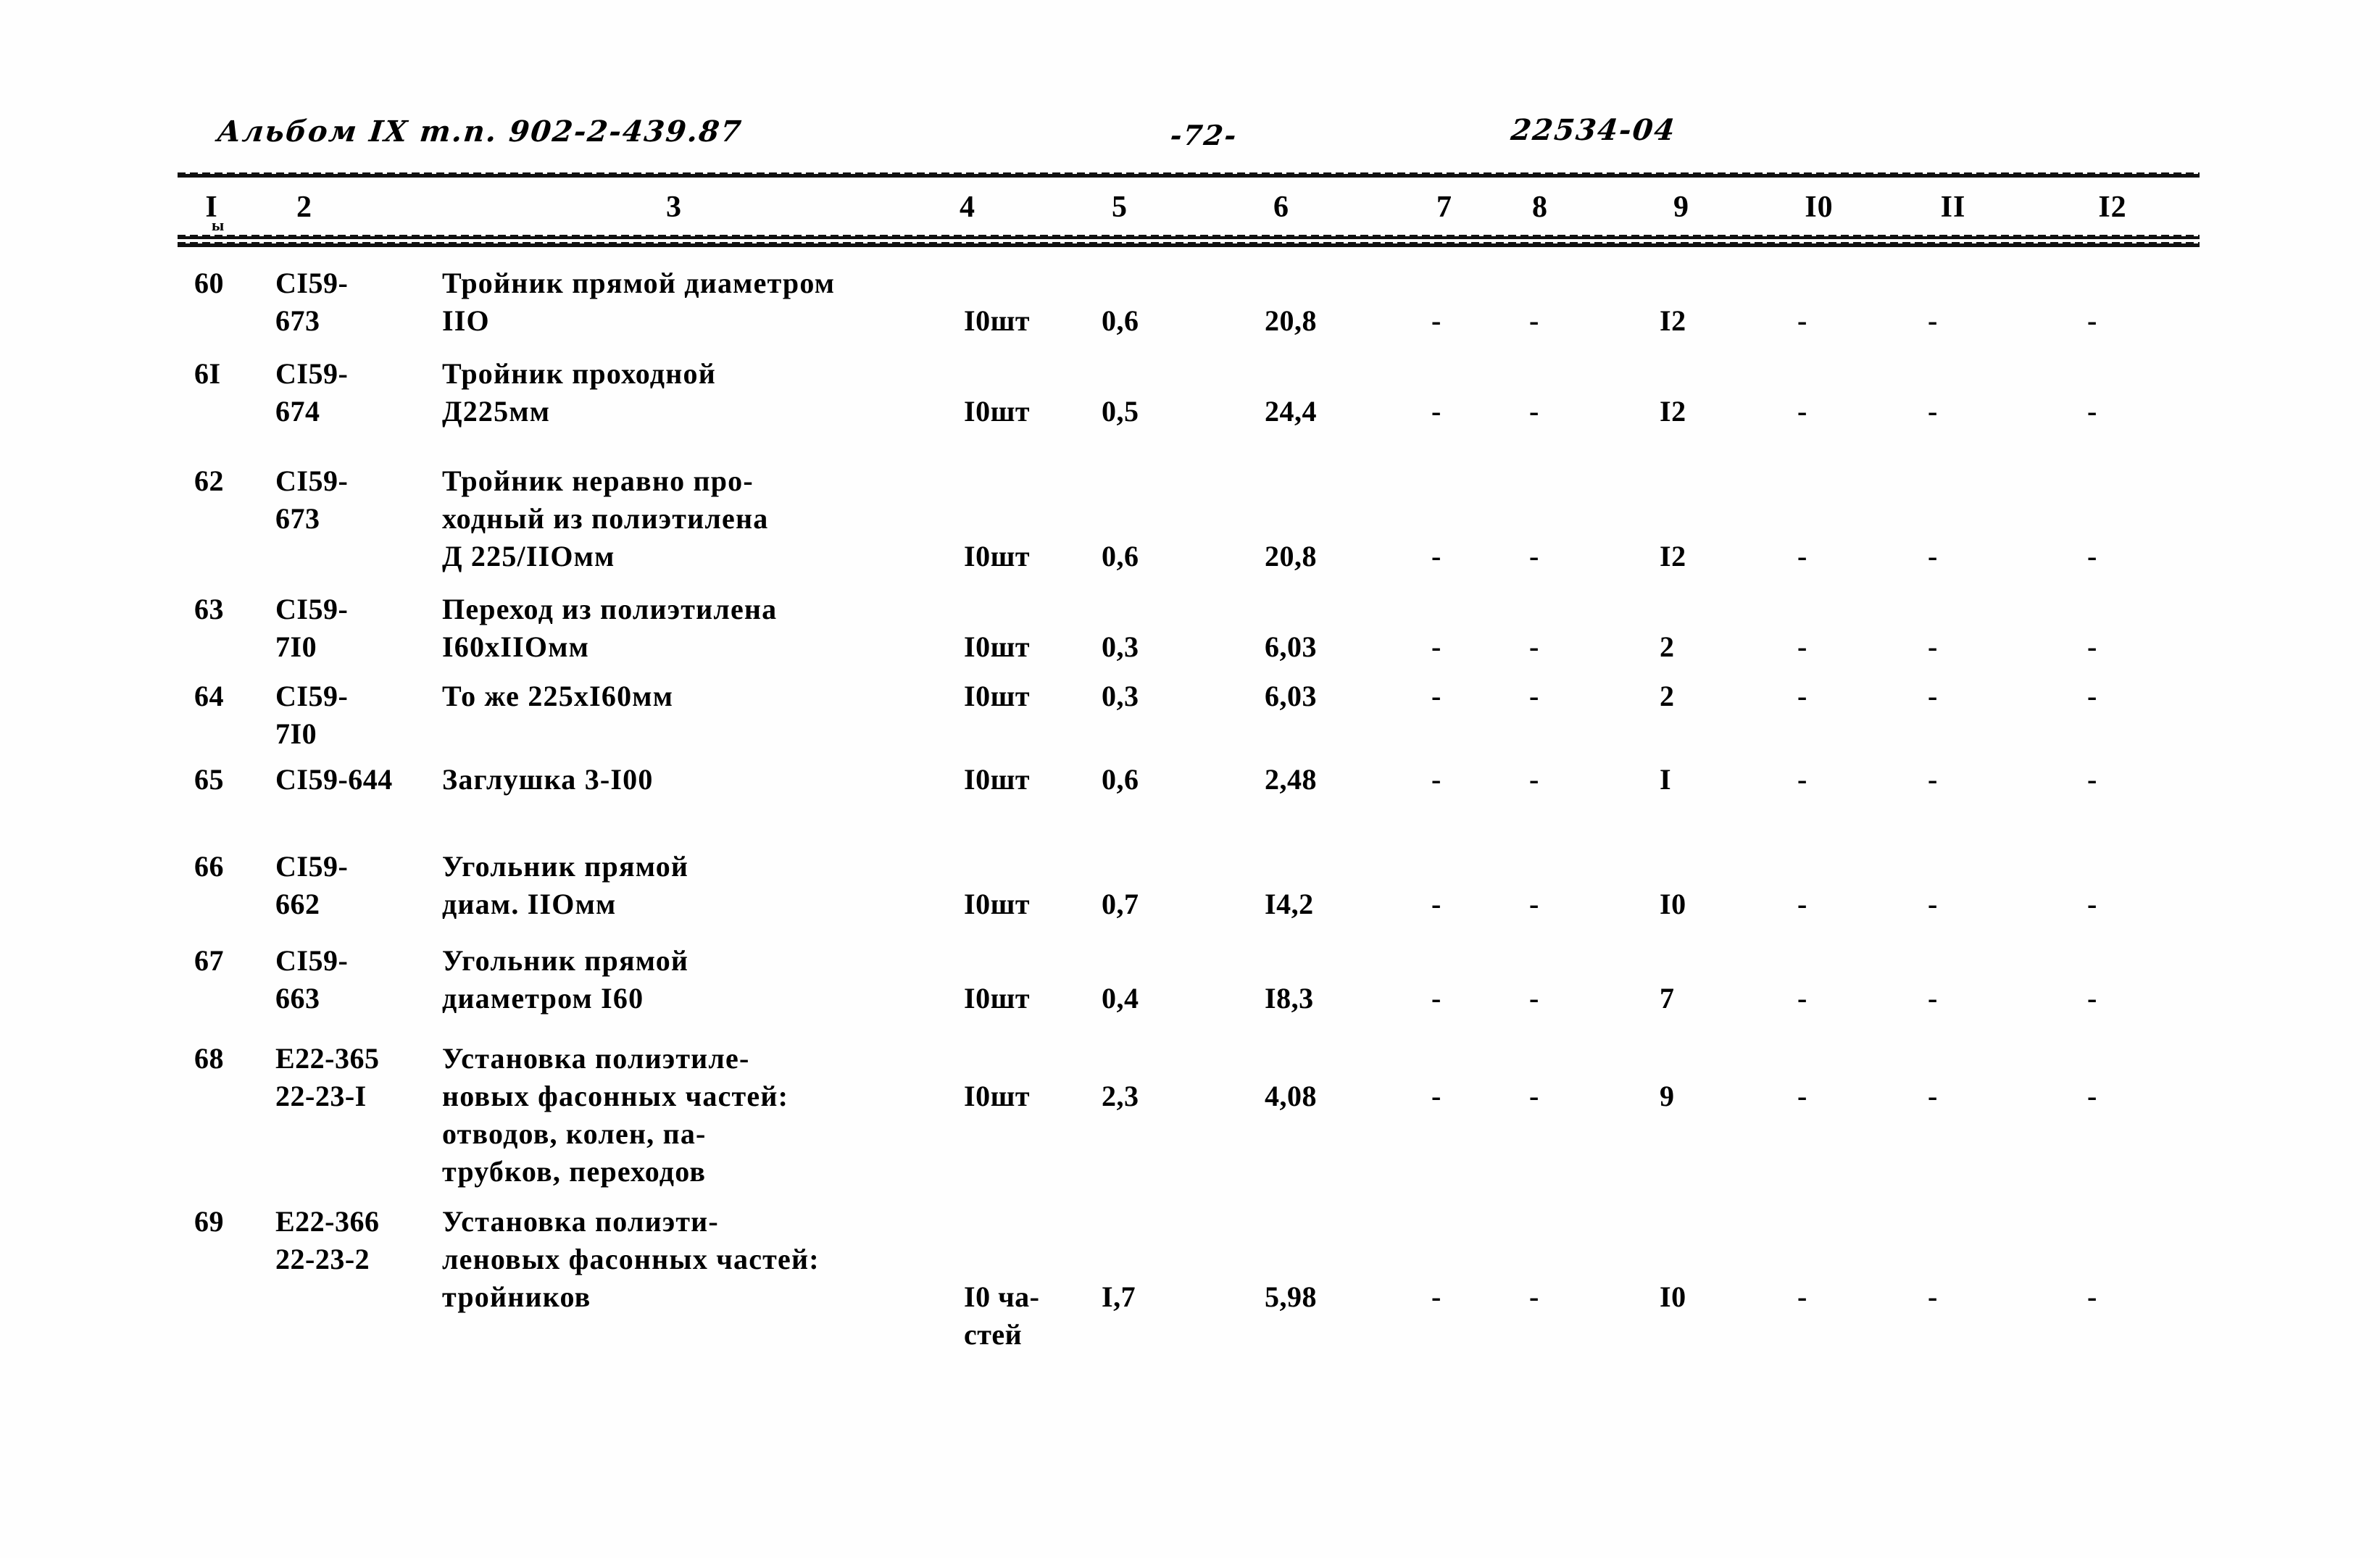 The width and height of the screenshot is (2380, 1558). What do you see at coordinates (1120, 998) in the screenshot?
I see `row-col5-value: 0,4` at bounding box center [1120, 998].